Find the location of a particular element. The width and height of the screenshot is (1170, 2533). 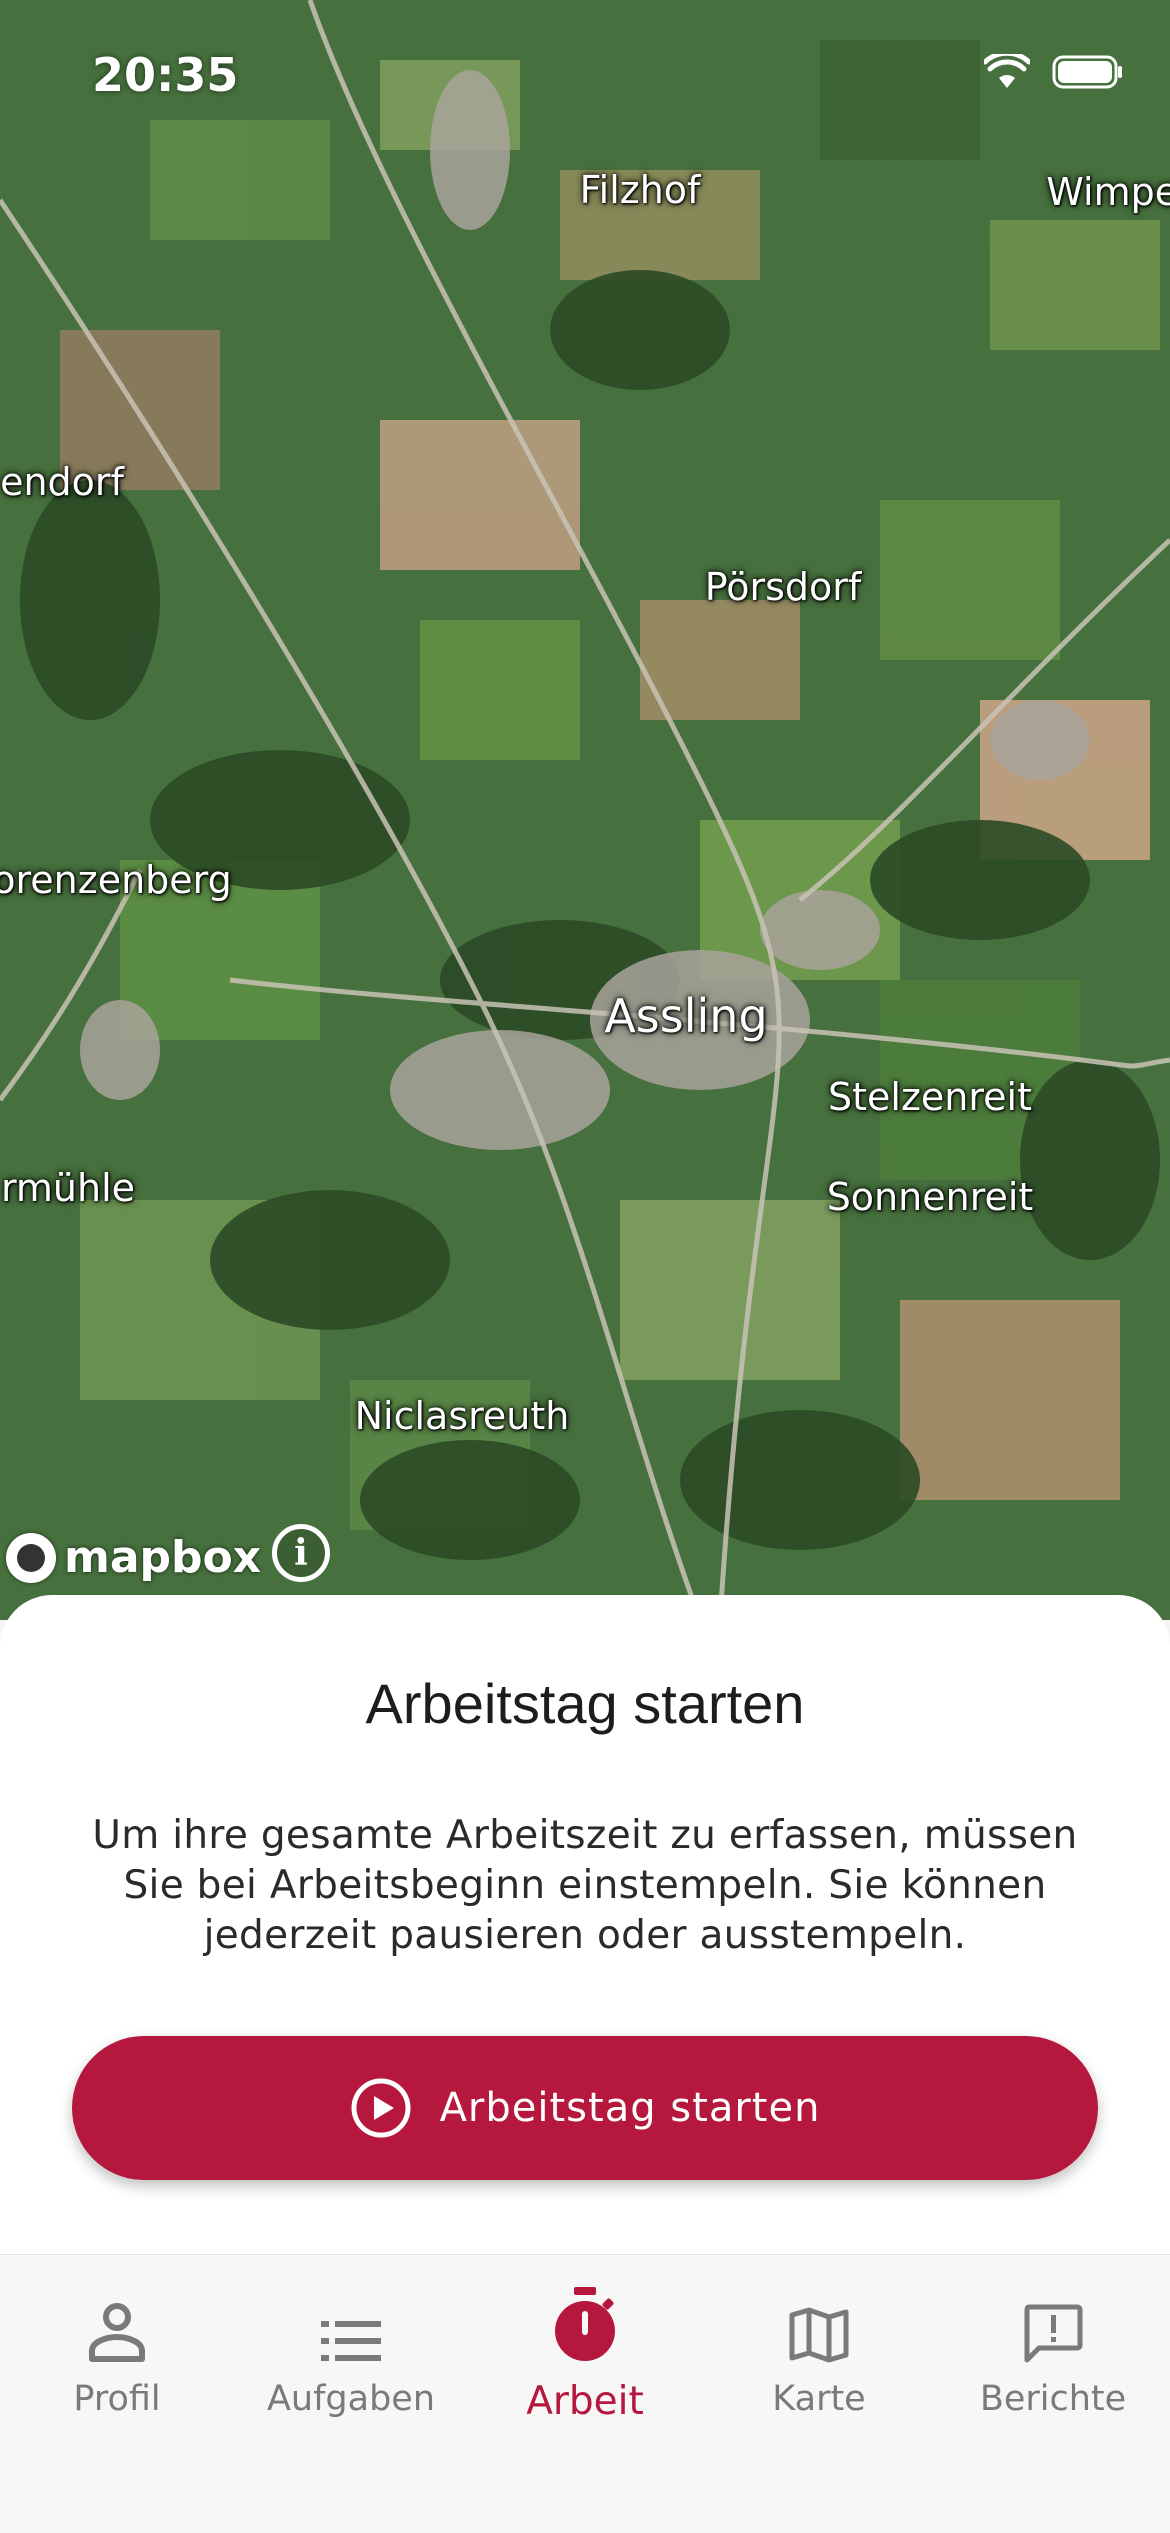

person-icon is located at coordinates (117, 2332).